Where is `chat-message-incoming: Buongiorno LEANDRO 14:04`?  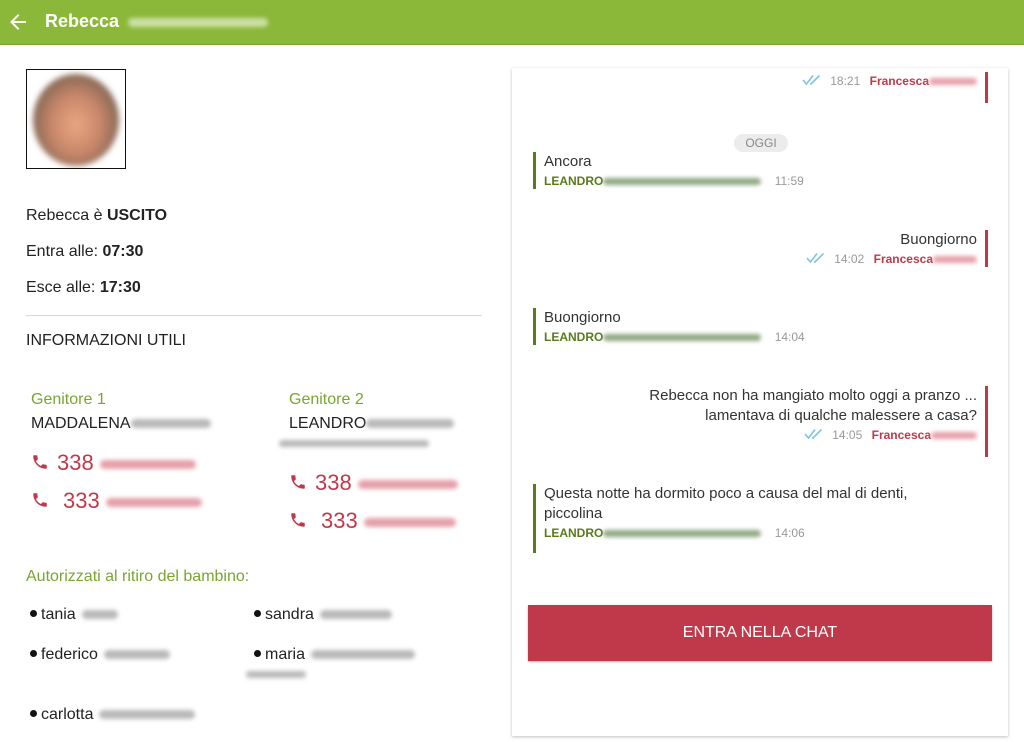 chat-message-incoming: Buongiorno LEANDRO 14:04 is located at coordinates (669, 326).